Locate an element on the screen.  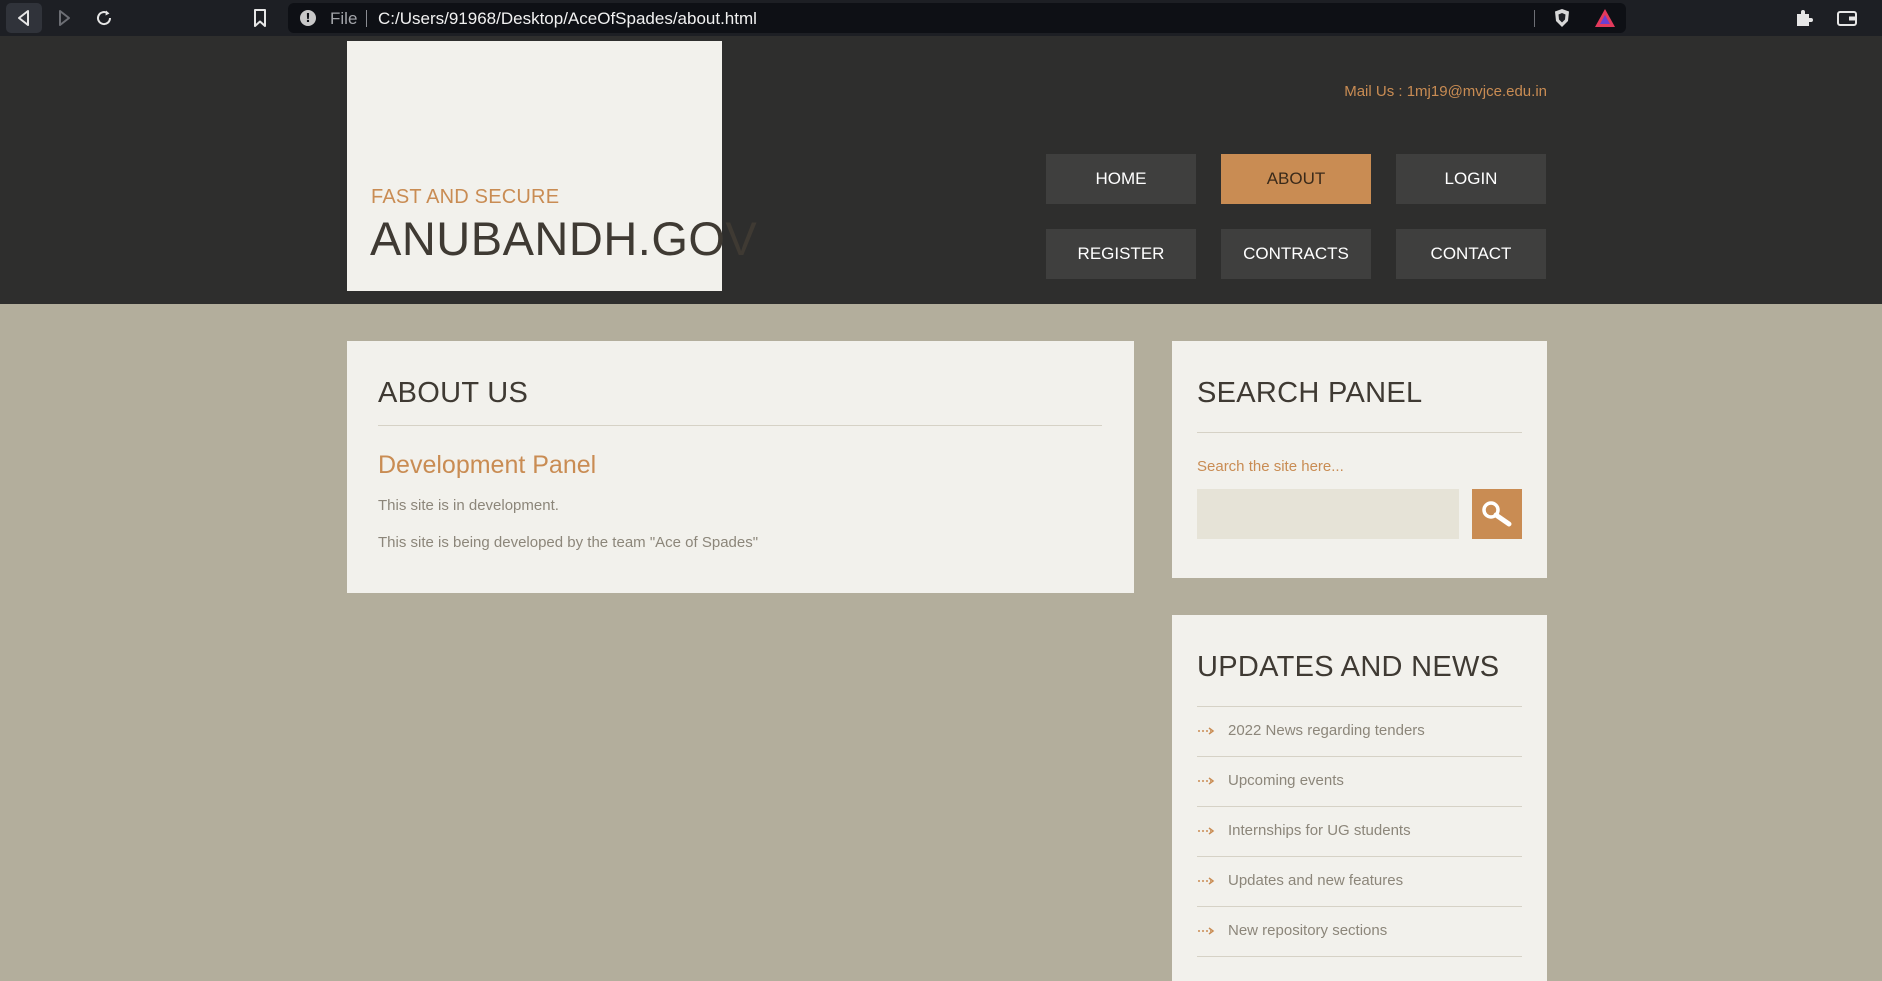
logo-tagline: FAST AND SECURE is located at coordinates (465, 197).